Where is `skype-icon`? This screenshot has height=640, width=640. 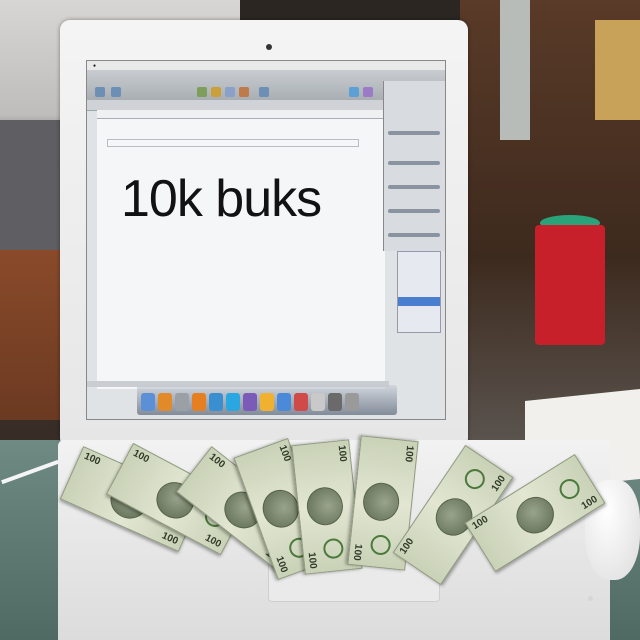
skype-icon is located at coordinates (233, 402).